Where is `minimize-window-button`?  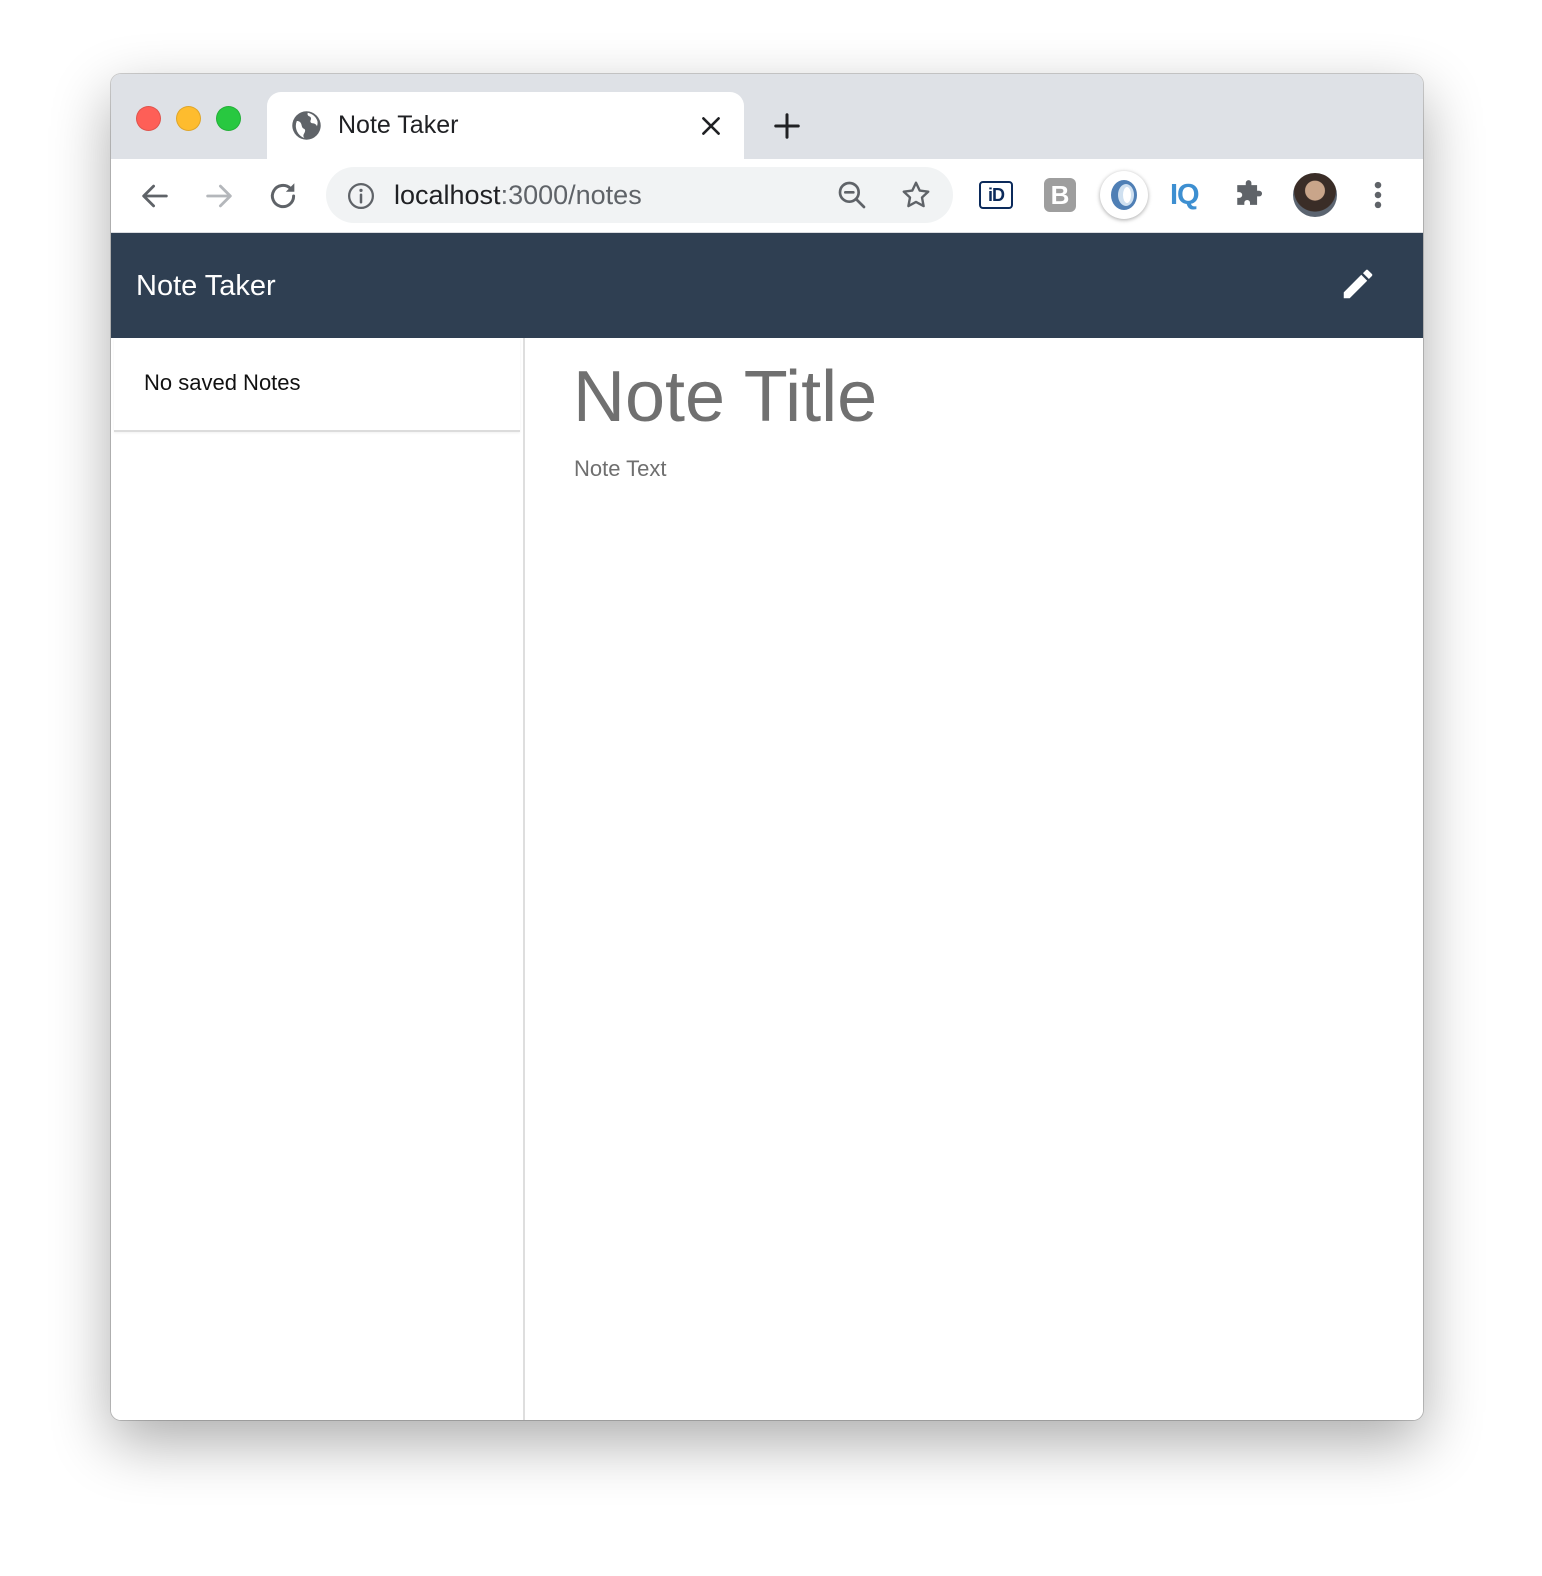 minimize-window-button is located at coordinates (188, 118).